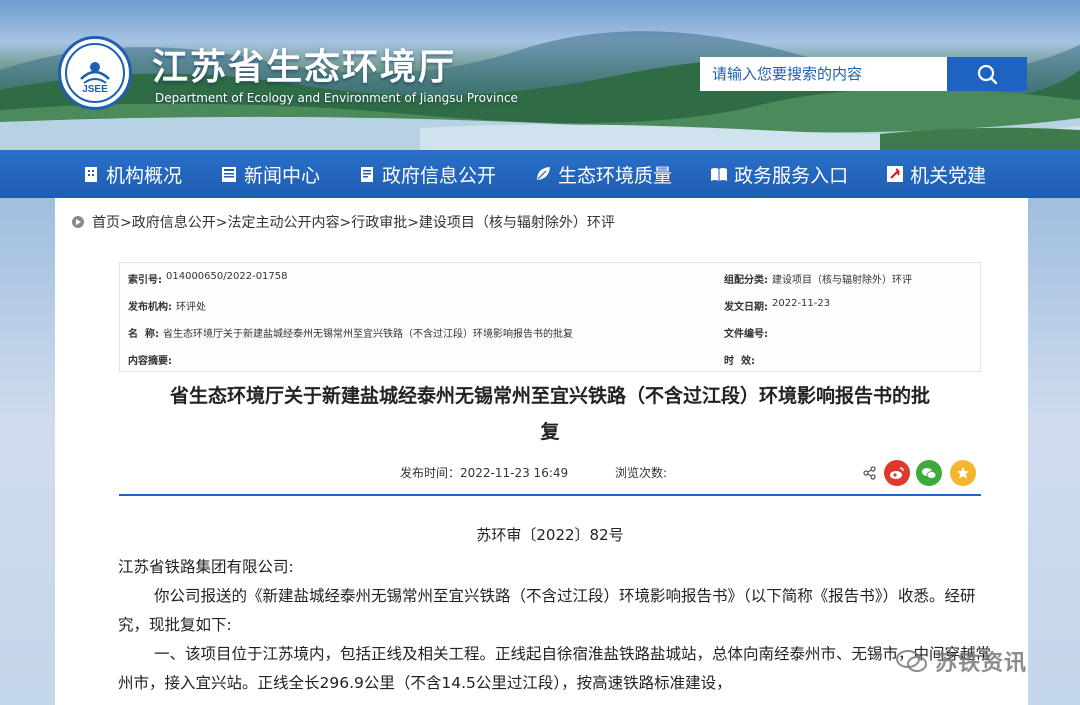 The height and width of the screenshot is (705, 1080). I want to click on meta-index: 索引号: 014000650/2022-01758, so click(208, 278).